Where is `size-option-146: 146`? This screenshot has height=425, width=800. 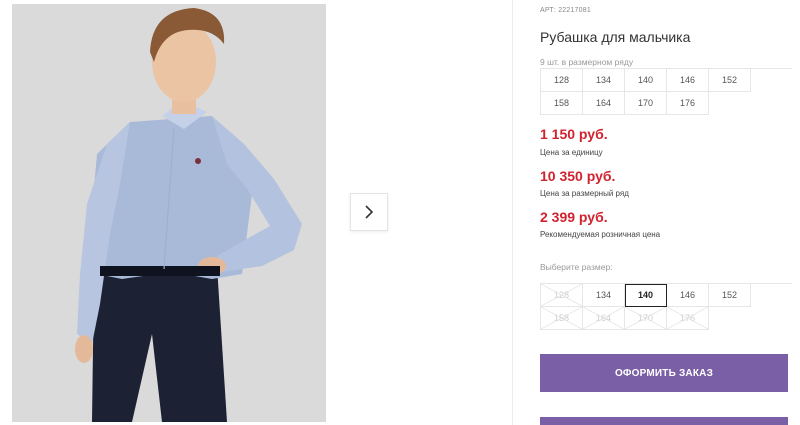 size-option-146: 146 is located at coordinates (688, 295).